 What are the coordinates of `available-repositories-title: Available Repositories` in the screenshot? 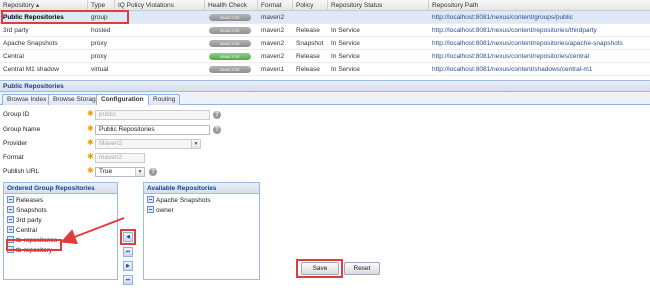 It's located at (201, 188).